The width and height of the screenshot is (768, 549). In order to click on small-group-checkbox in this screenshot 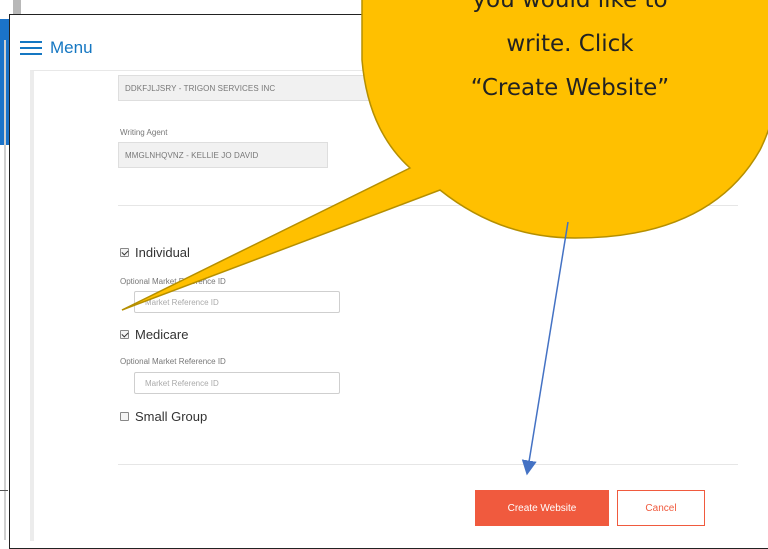, I will do `click(124, 416)`.